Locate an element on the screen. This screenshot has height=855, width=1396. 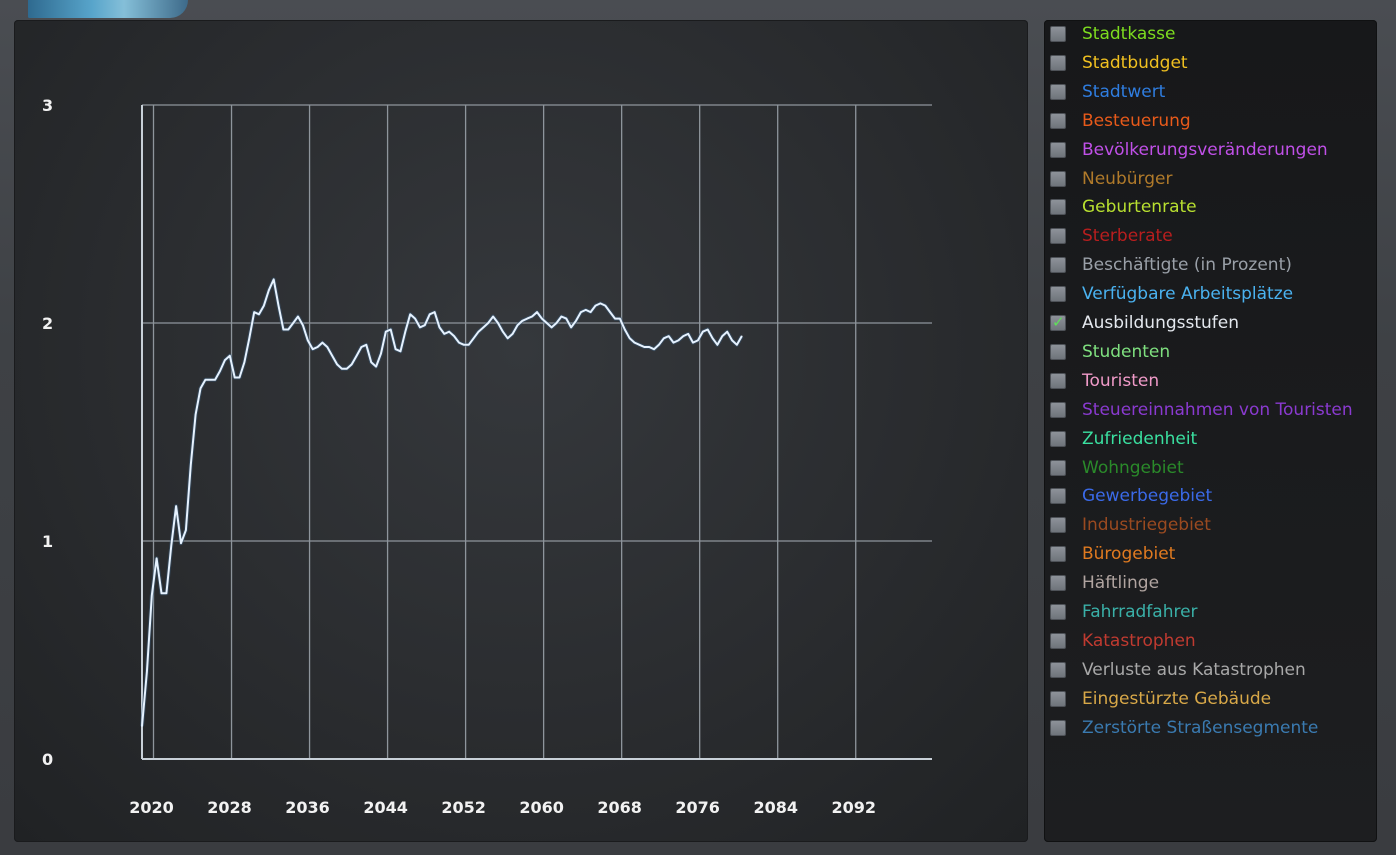
legend-item: Bevölkerungsveränderungen is located at coordinates (1210, 149).